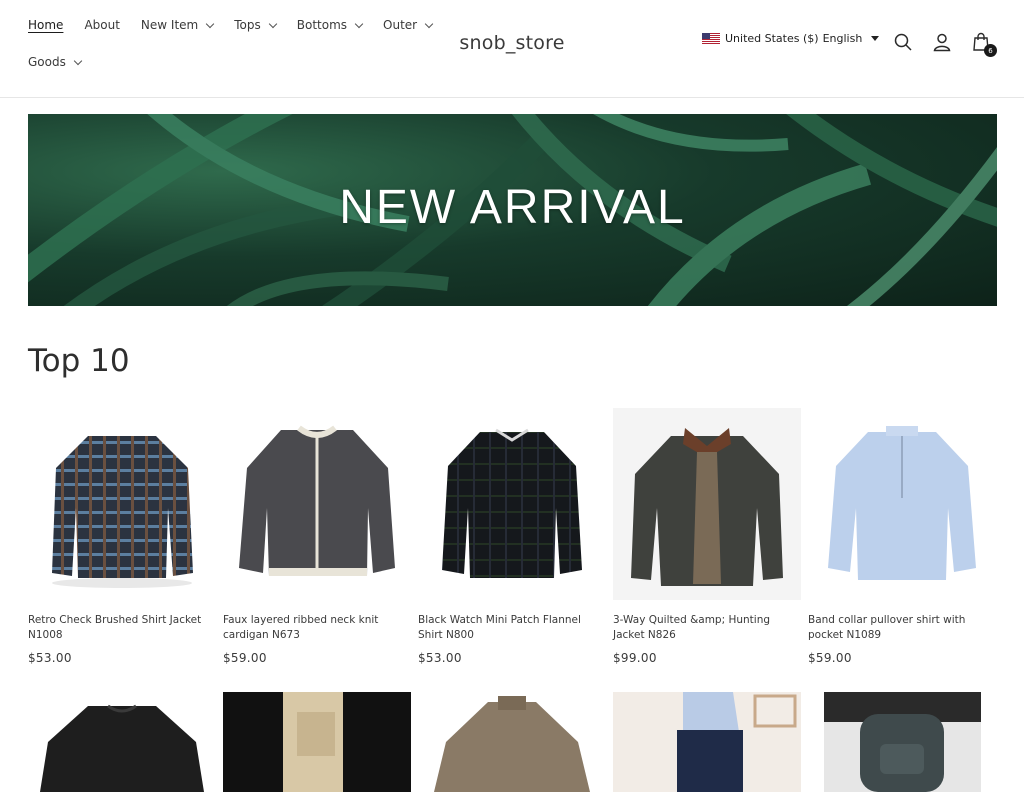 The height and width of the screenshot is (792, 1024). What do you see at coordinates (169, 25) in the screenshot?
I see `nav-new-item-label: New Item` at bounding box center [169, 25].